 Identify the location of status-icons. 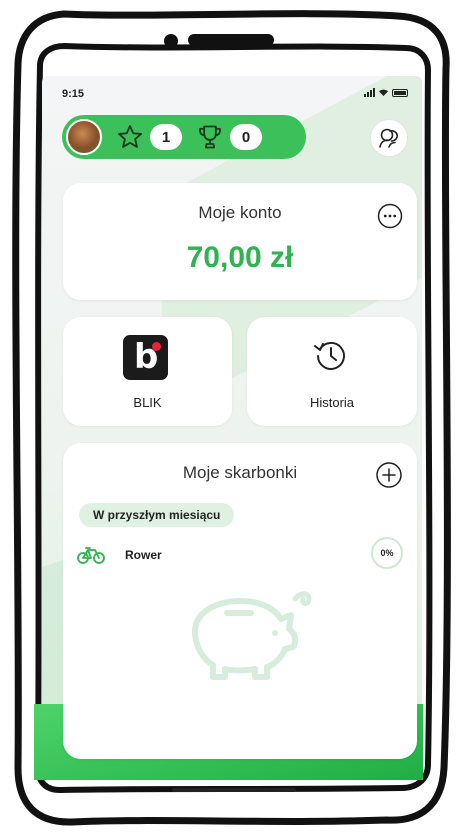
(386, 92).